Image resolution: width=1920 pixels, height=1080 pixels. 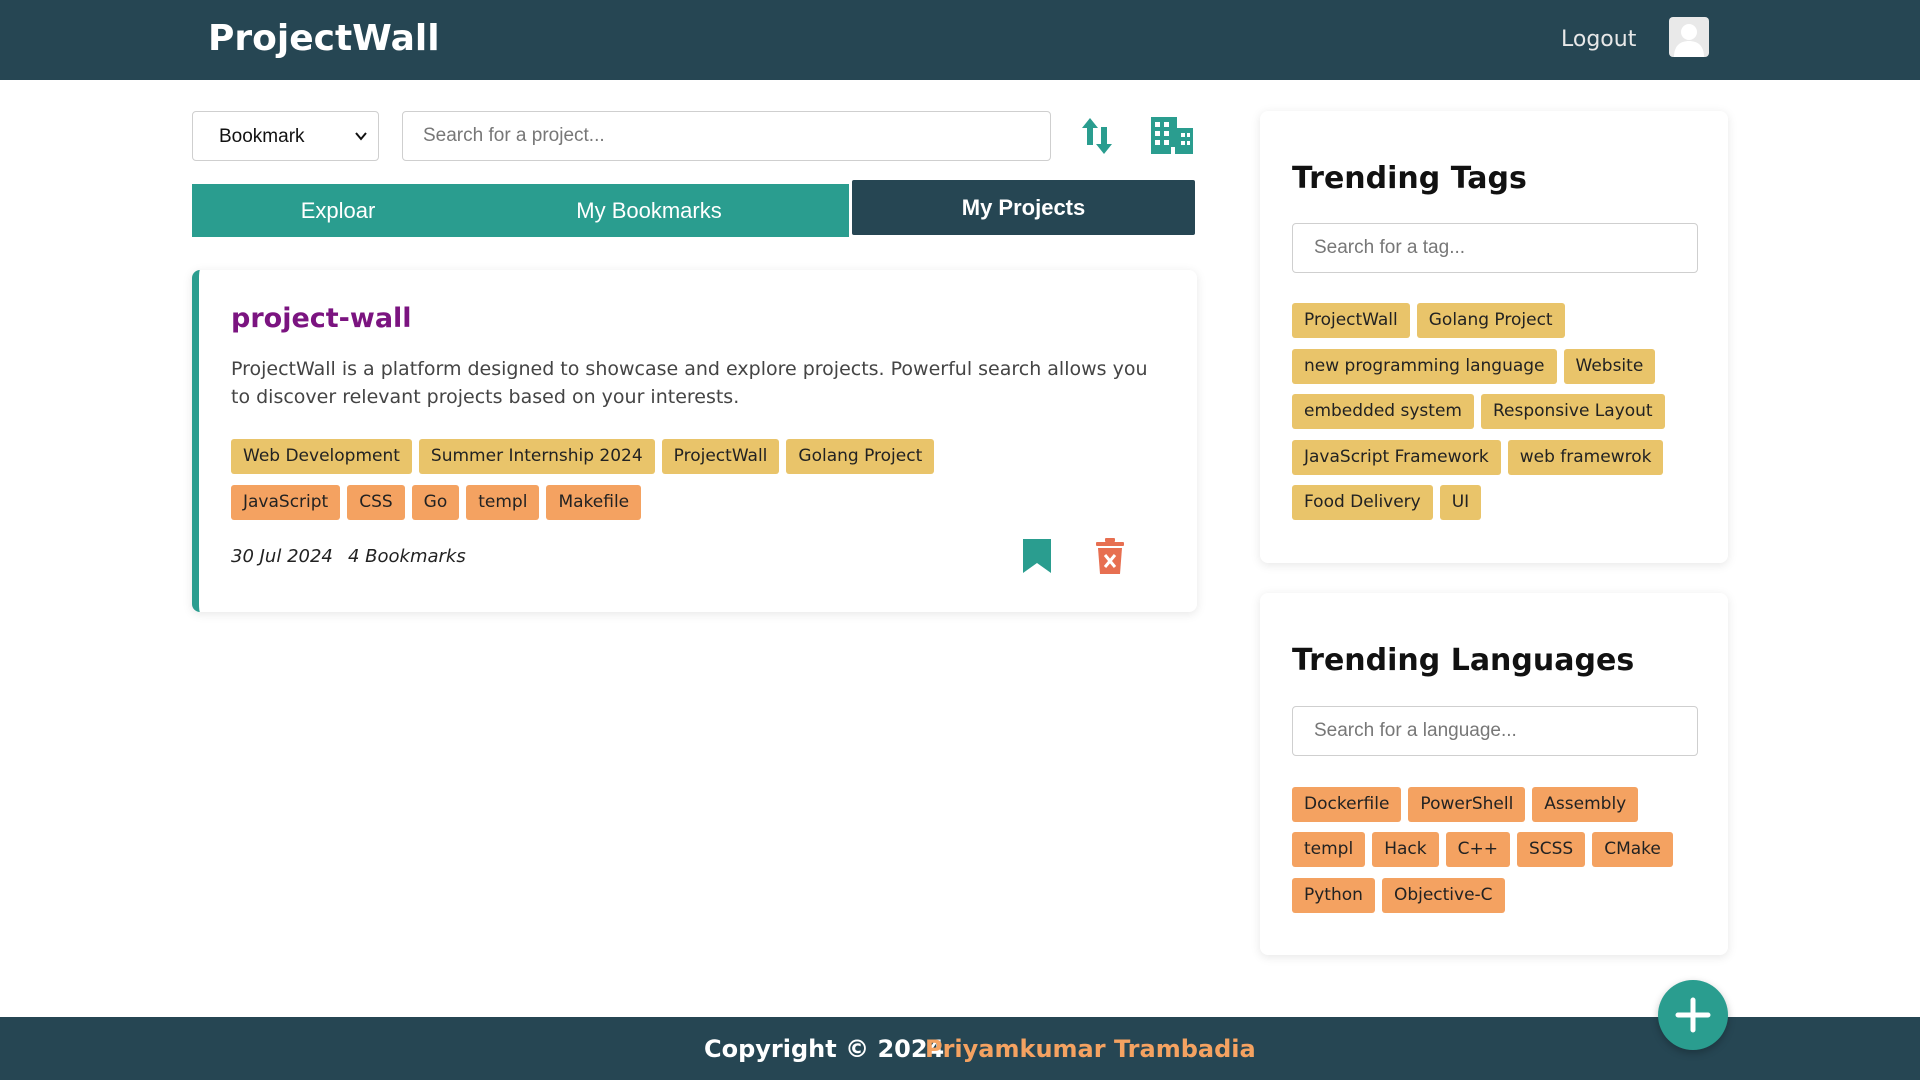 I want to click on trending-tag: new programming language, so click(x=1424, y=366).